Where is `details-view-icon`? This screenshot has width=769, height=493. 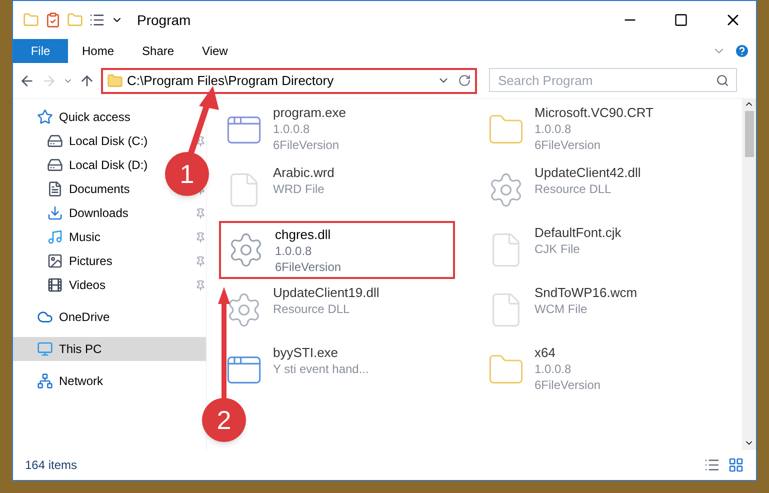
details-view-icon is located at coordinates (712, 465).